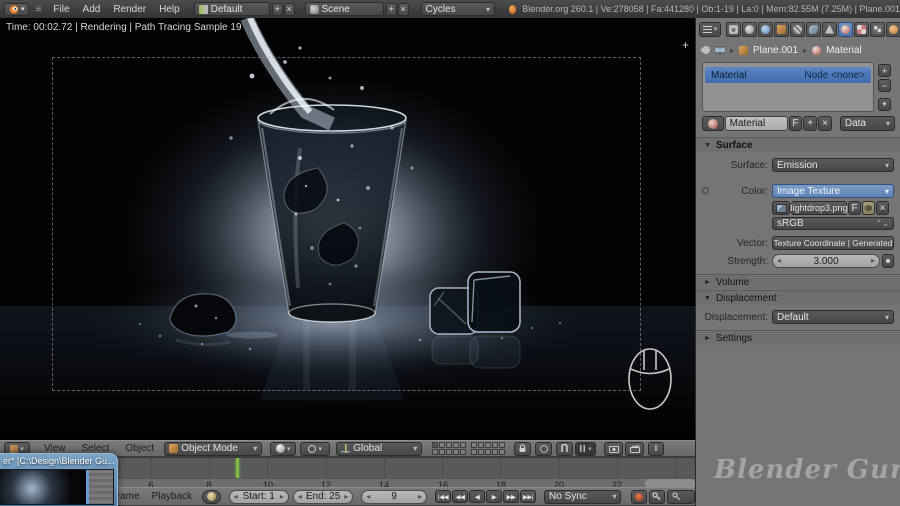  I want to click on panel-header-surface: ▼ Surface, so click(798, 144).